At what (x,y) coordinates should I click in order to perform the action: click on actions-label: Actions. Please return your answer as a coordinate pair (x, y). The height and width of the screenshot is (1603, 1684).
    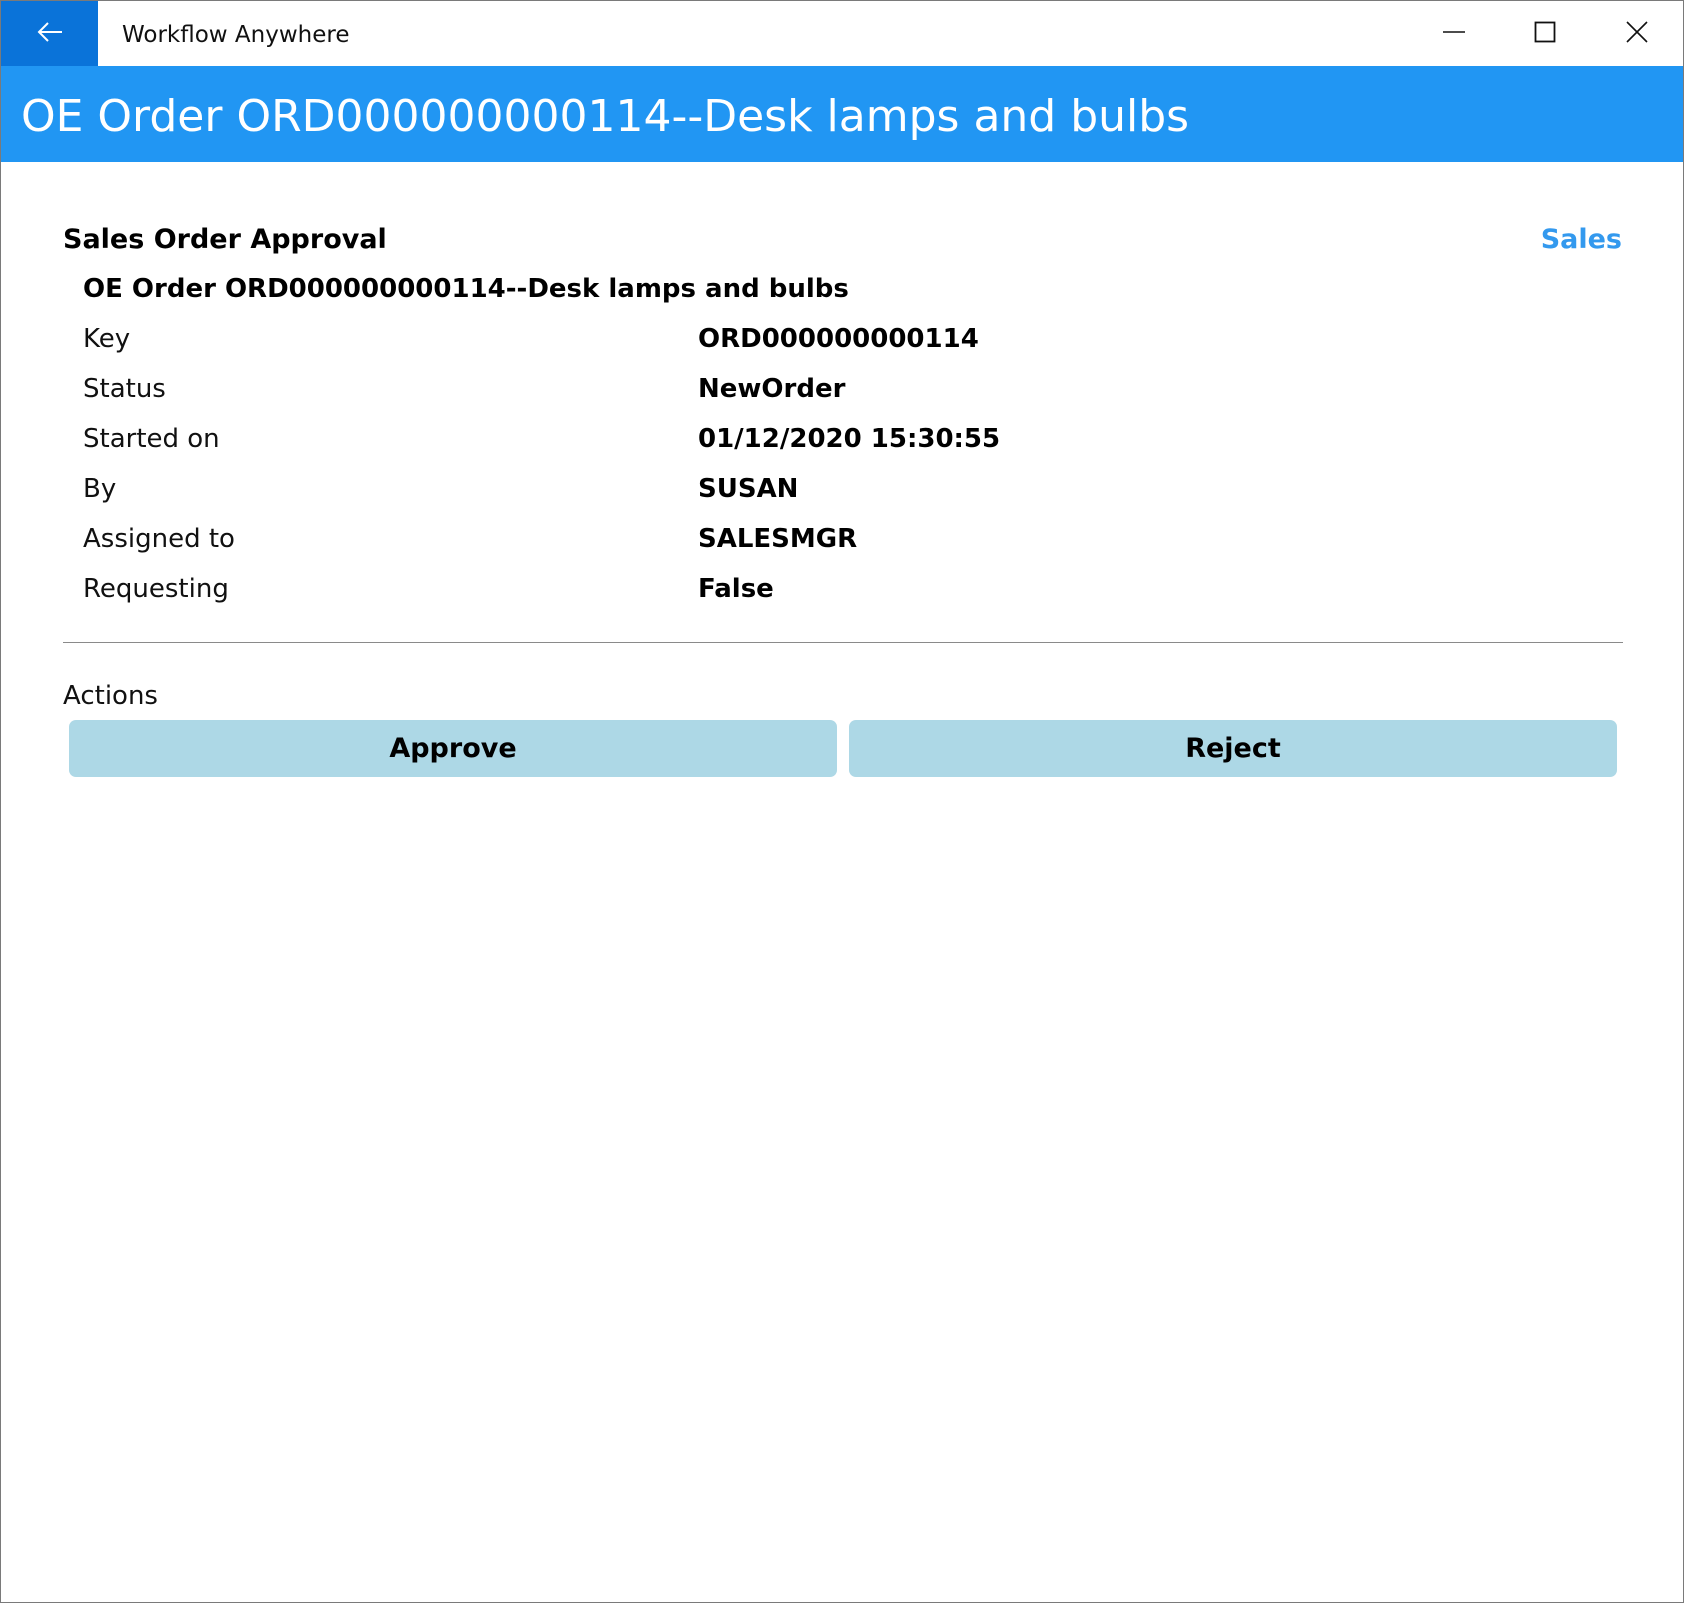
    Looking at the image, I should click on (110, 696).